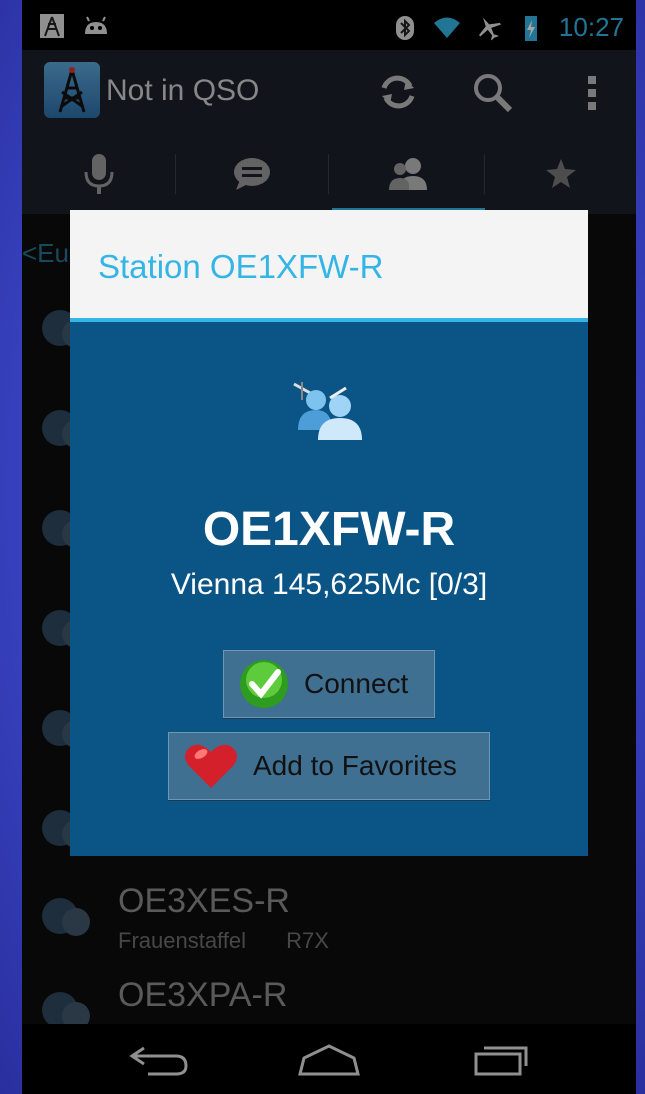 This screenshot has height=1094, width=645. I want to click on star-icon, so click(560, 173).